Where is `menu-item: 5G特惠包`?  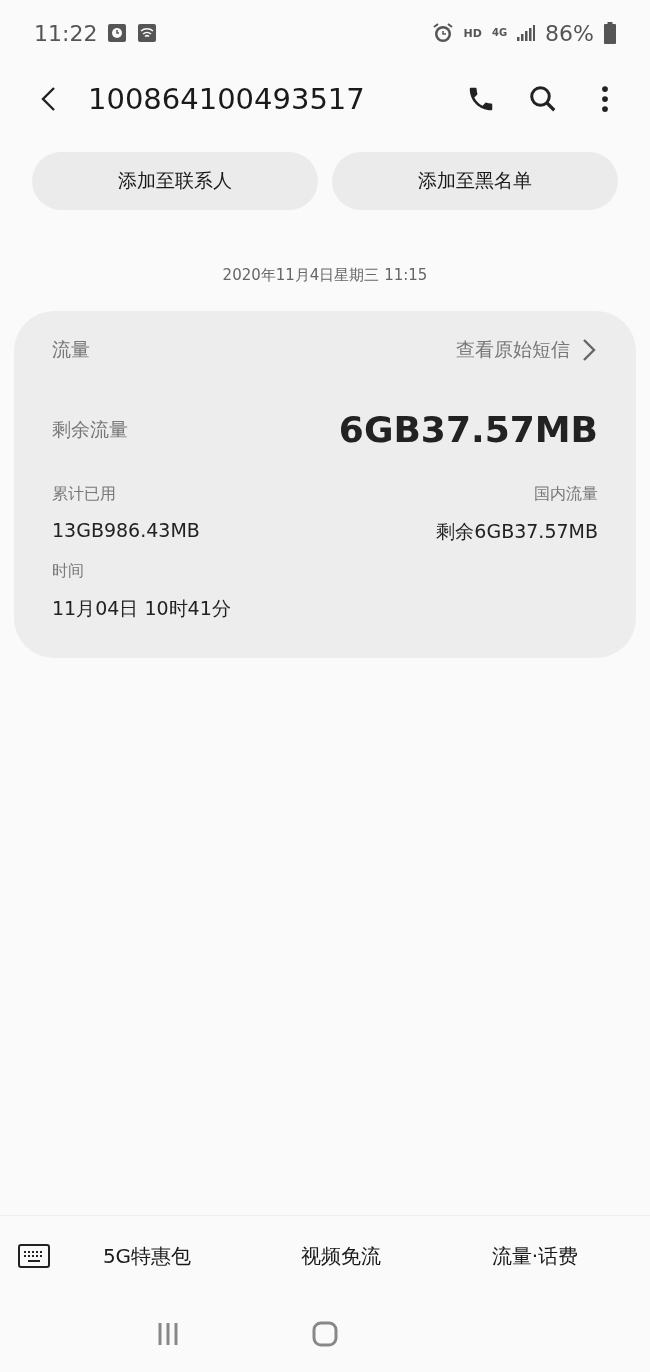
menu-item: 5G特惠包 is located at coordinates (147, 1256).